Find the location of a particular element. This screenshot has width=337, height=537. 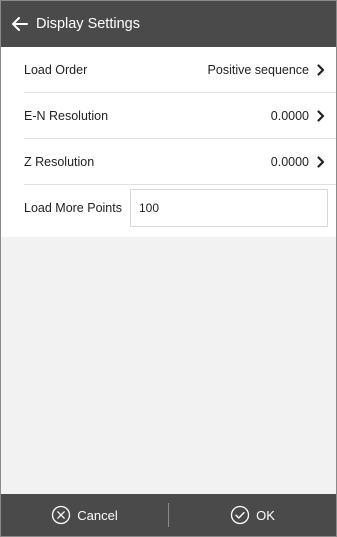

cancel-circle-icon is located at coordinates (61, 515).